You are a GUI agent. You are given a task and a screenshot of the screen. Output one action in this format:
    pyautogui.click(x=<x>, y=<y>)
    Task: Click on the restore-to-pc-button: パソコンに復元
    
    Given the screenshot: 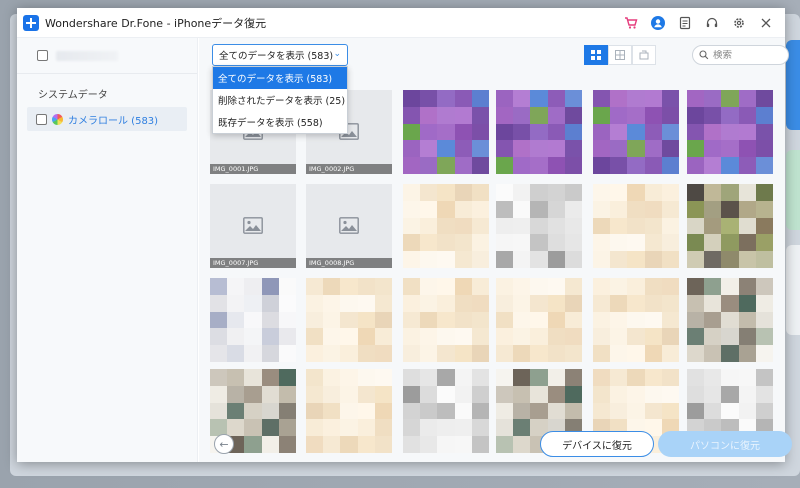 What is the action you would take?
    pyautogui.click(x=725, y=444)
    